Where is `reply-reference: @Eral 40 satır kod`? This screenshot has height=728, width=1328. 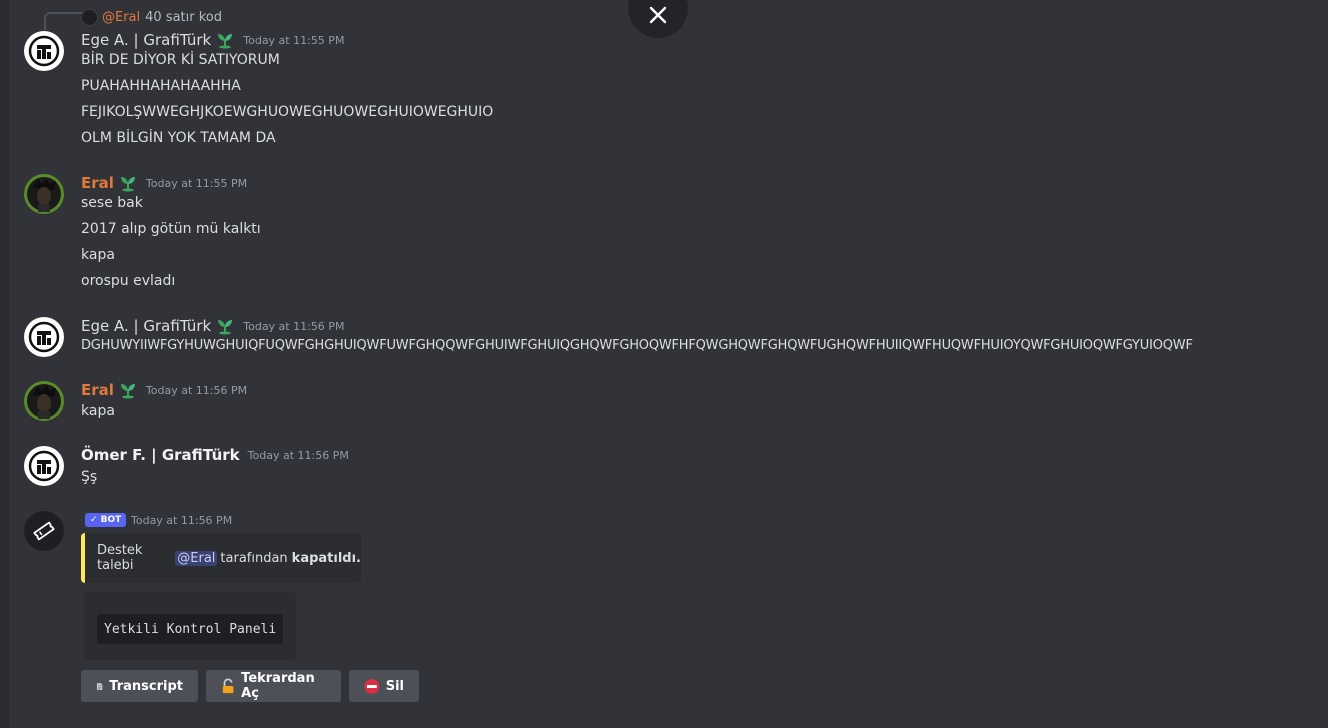
reply-reference: @Eral 40 satır kod is located at coordinates (151, 17).